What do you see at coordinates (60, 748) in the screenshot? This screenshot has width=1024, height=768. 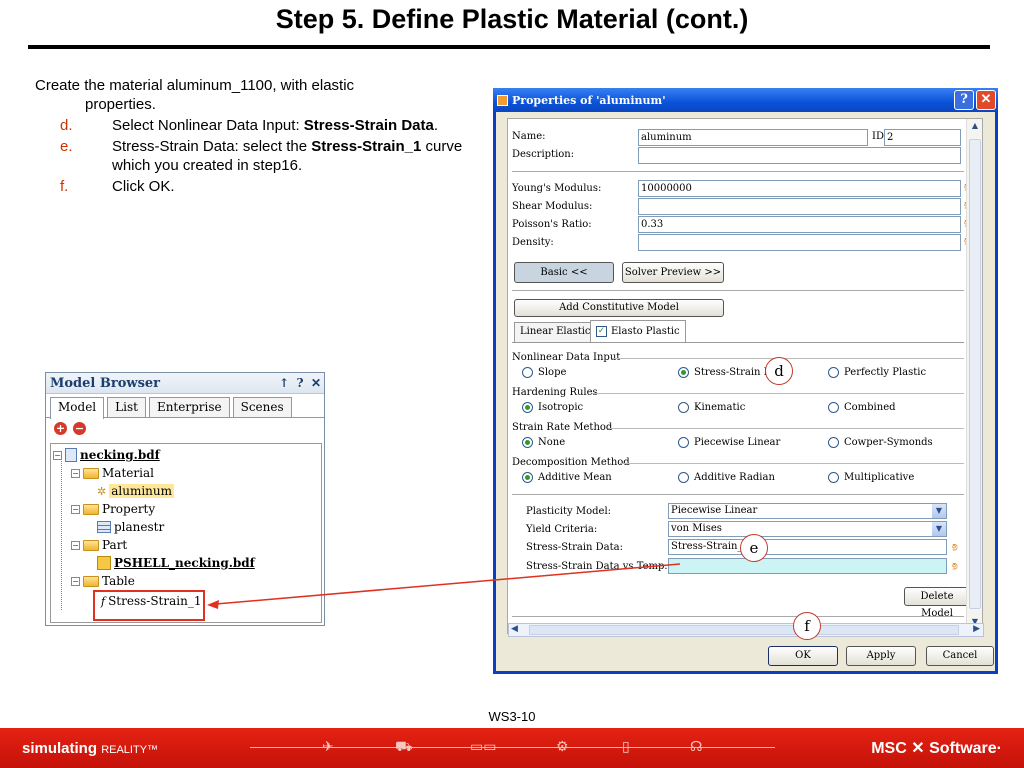 I see `brand-bold: simulating` at bounding box center [60, 748].